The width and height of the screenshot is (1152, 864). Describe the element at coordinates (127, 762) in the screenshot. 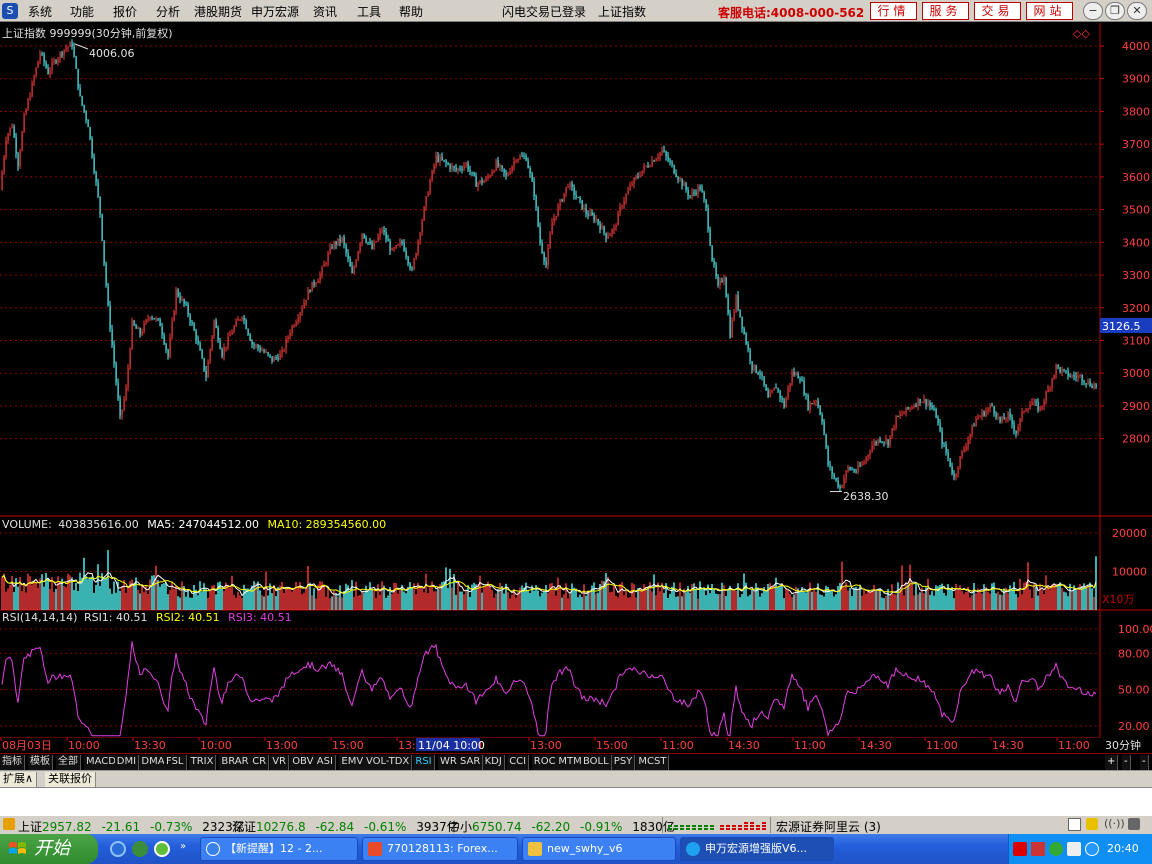

I see `indicator-tab-dmi: DMI` at that location.